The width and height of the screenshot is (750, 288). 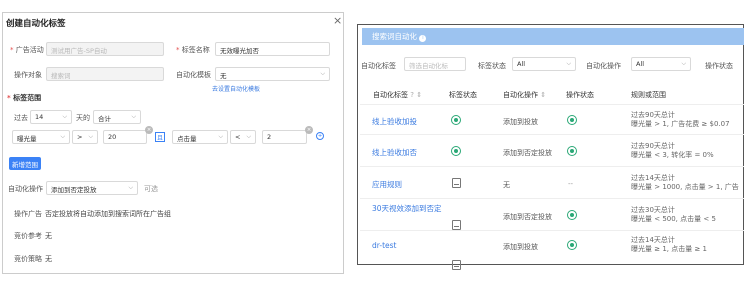 What do you see at coordinates (28, 214) in the screenshot?
I see `op-ad-label: 操作广告` at bounding box center [28, 214].